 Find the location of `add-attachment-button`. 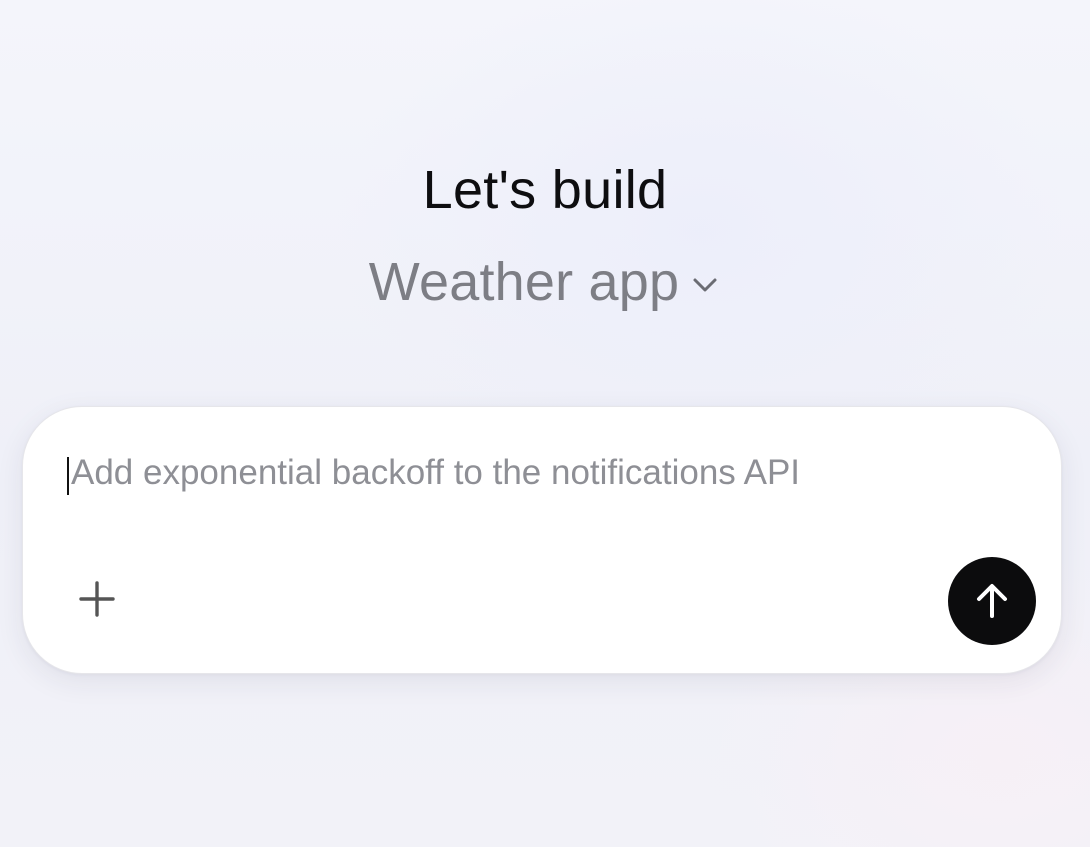

add-attachment-button is located at coordinates (97, 599).